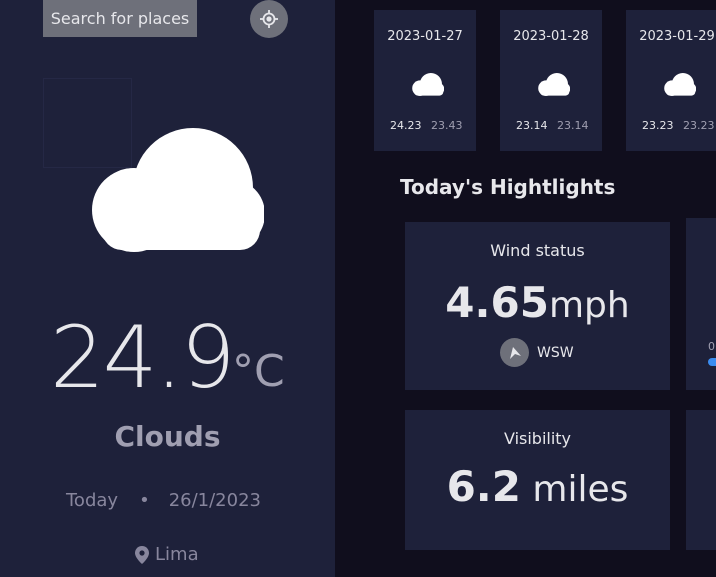 This screenshot has width=716, height=577. I want to click on forecast-date: 2023-01-27, so click(425, 36).